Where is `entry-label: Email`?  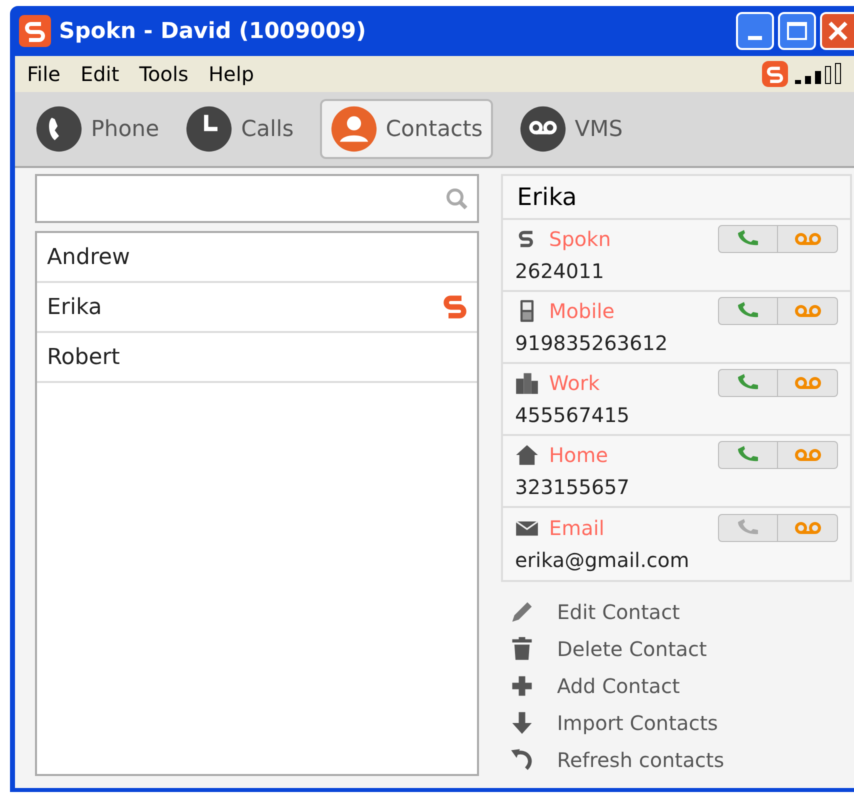 entry-label: Email is located at coordinates (576, 528).